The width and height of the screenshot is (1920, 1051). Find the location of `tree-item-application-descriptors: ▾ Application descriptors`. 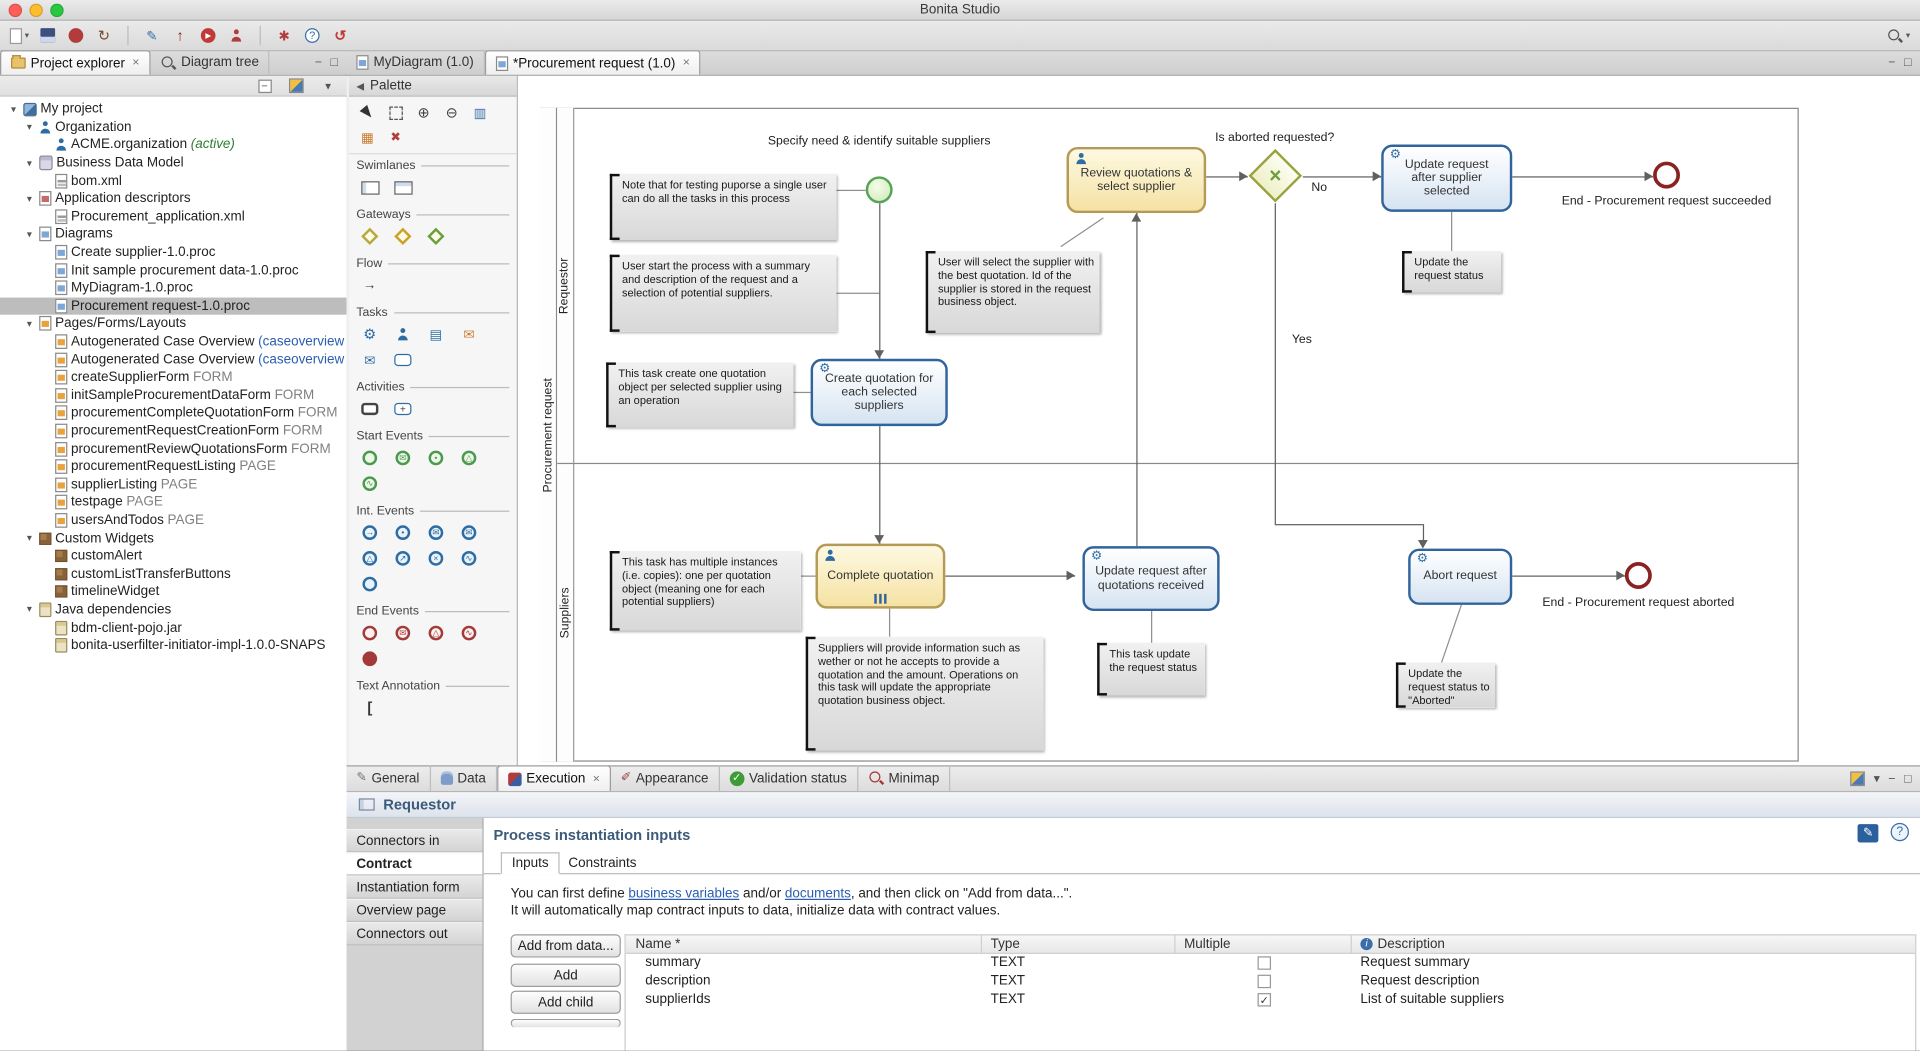

tree-item-application-descriptors: ▾ Application descriptors is located at coordinates (173, 199).